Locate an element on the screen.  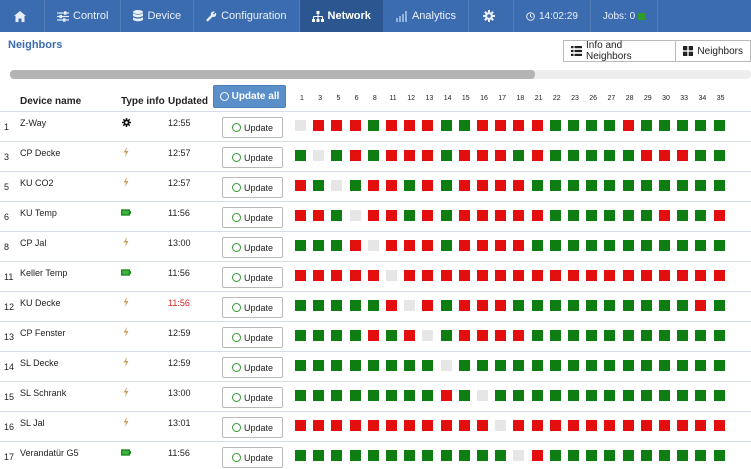
nav-control: Control is located at coordinates (83, 16).